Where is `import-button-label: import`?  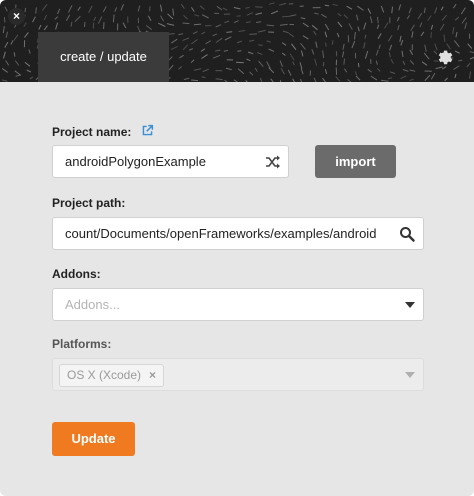 import-button-label: import is located at coordinates (355, 161).